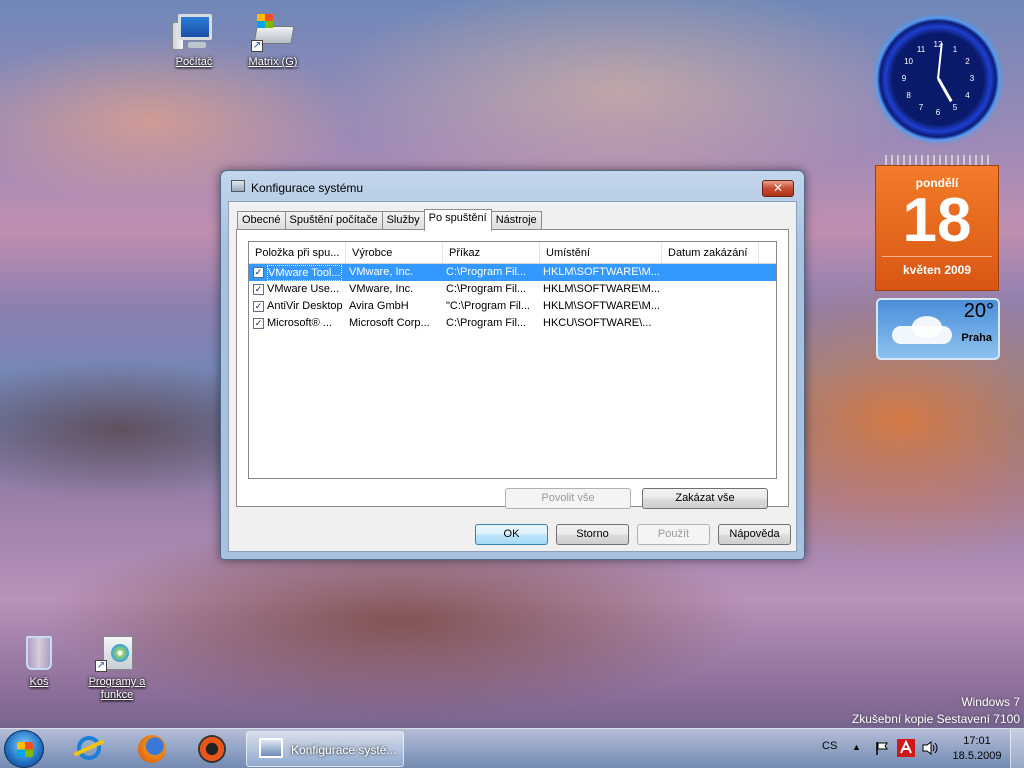  What do you see at coordinates (1017, 748) in the screenshot?
I see `show-desktop-button` at bounding box center [1017, 748].